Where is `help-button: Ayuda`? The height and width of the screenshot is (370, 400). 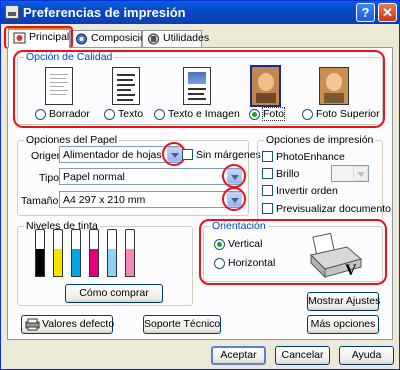 help-button: Ayuda is located at coordinates (366, 355).